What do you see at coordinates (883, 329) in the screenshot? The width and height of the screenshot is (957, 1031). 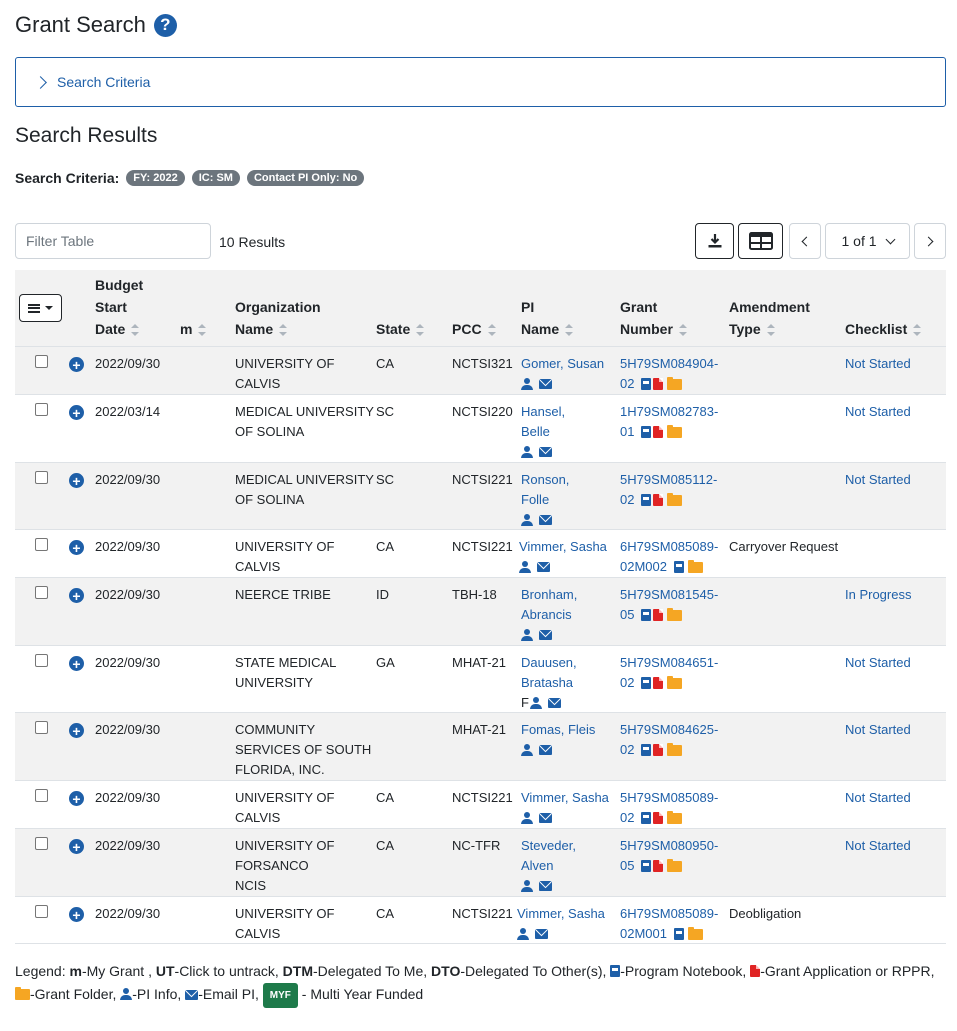 I see `th-checklist: Checklist` at bounding box center [883, 329].